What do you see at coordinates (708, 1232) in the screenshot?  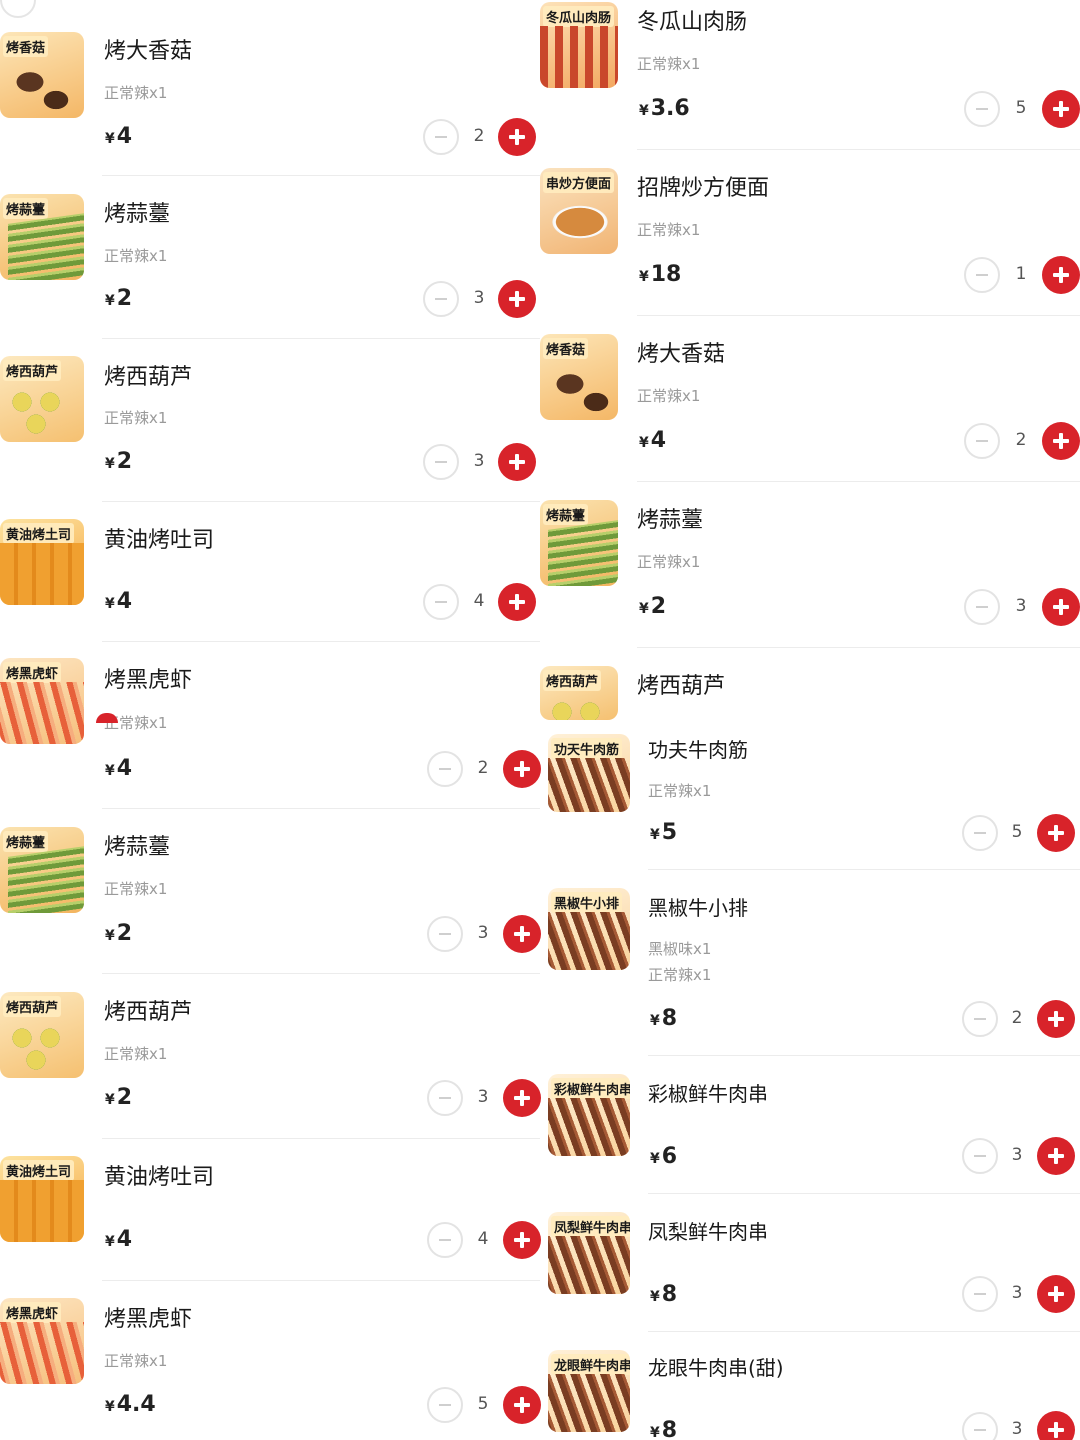 I see `item-name: 凤梨鲜牛肉串` at bounding box center [708, 1232].